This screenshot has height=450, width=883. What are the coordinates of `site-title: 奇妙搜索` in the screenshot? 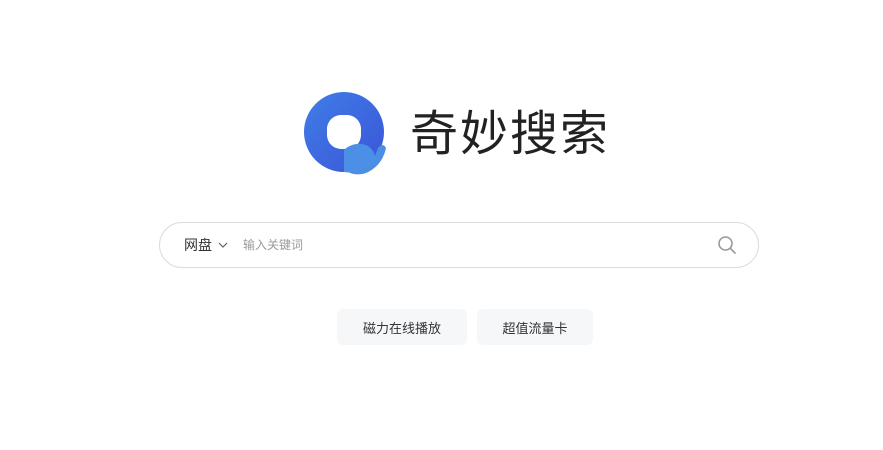 It's located at (510, 134).